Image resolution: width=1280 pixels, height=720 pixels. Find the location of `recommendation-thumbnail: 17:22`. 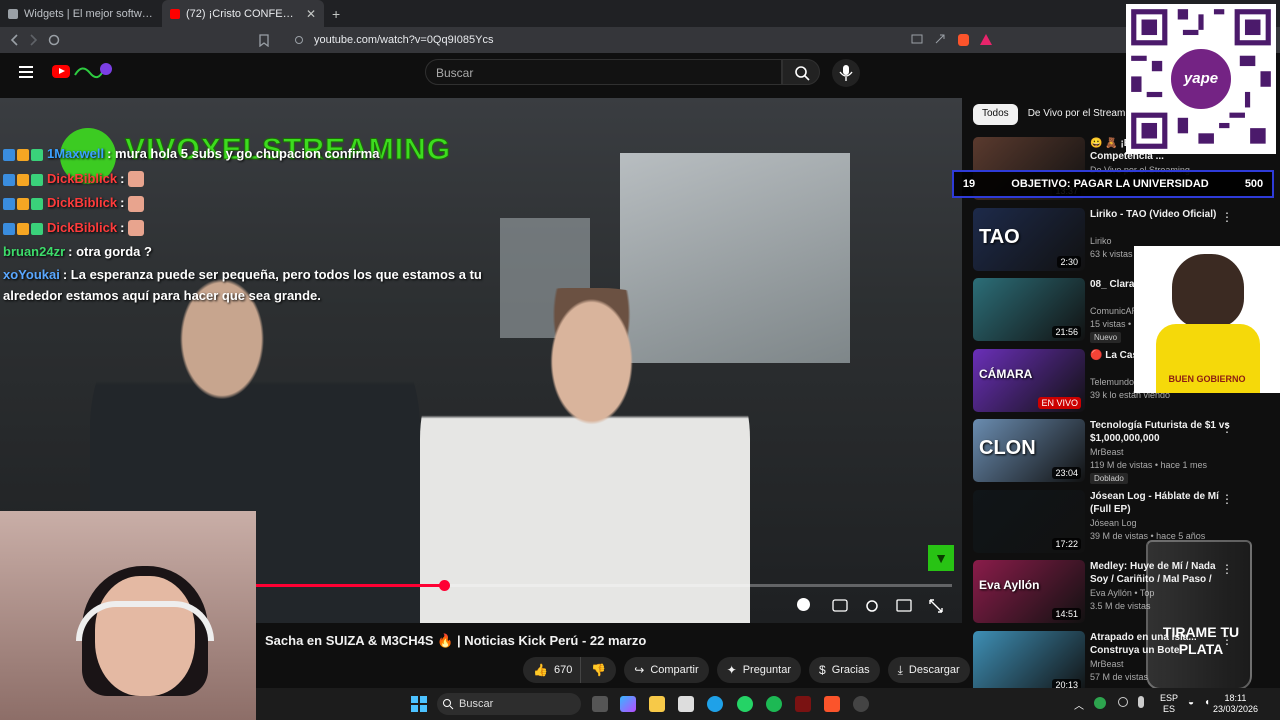

recommendation-thumbnail: 17:22 is located at coordinates (1029, 521).